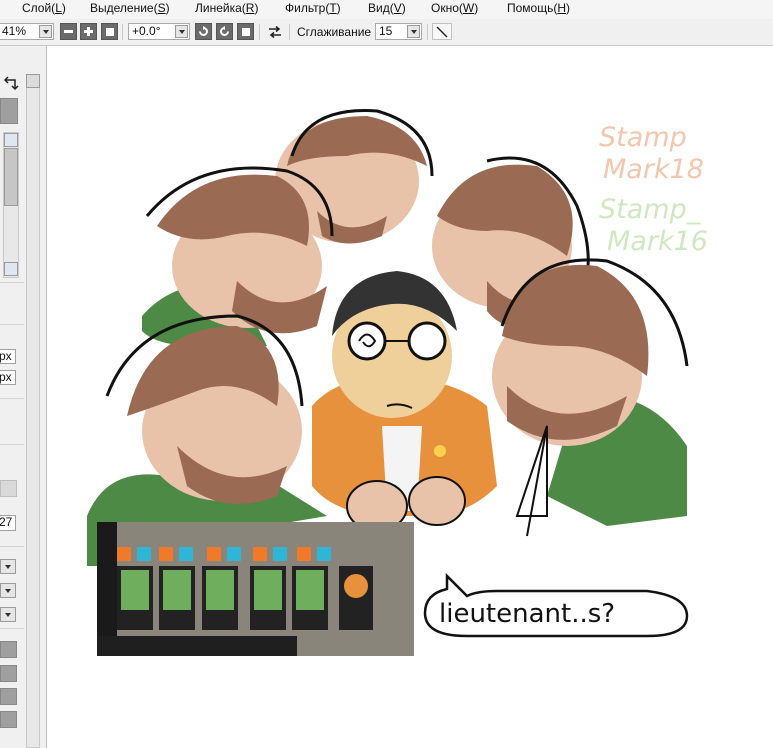  What do you see at coordinates (11, 84) in the screenshot?
I see `swap-arrows-icon` at bounding box center [11, 84].